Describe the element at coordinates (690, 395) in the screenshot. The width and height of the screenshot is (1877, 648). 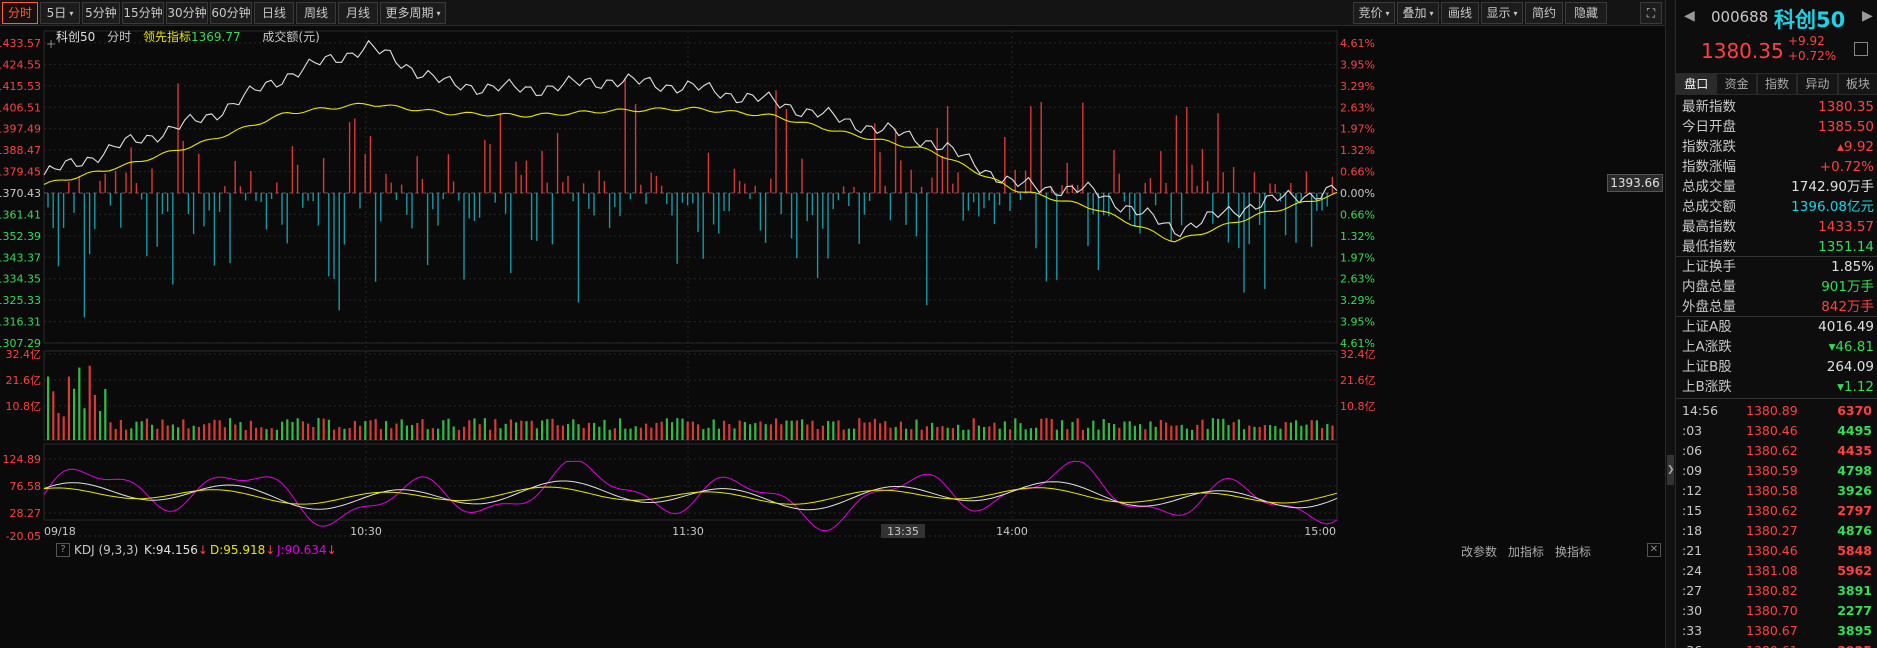
I see `volume-pane-frame` at that location.